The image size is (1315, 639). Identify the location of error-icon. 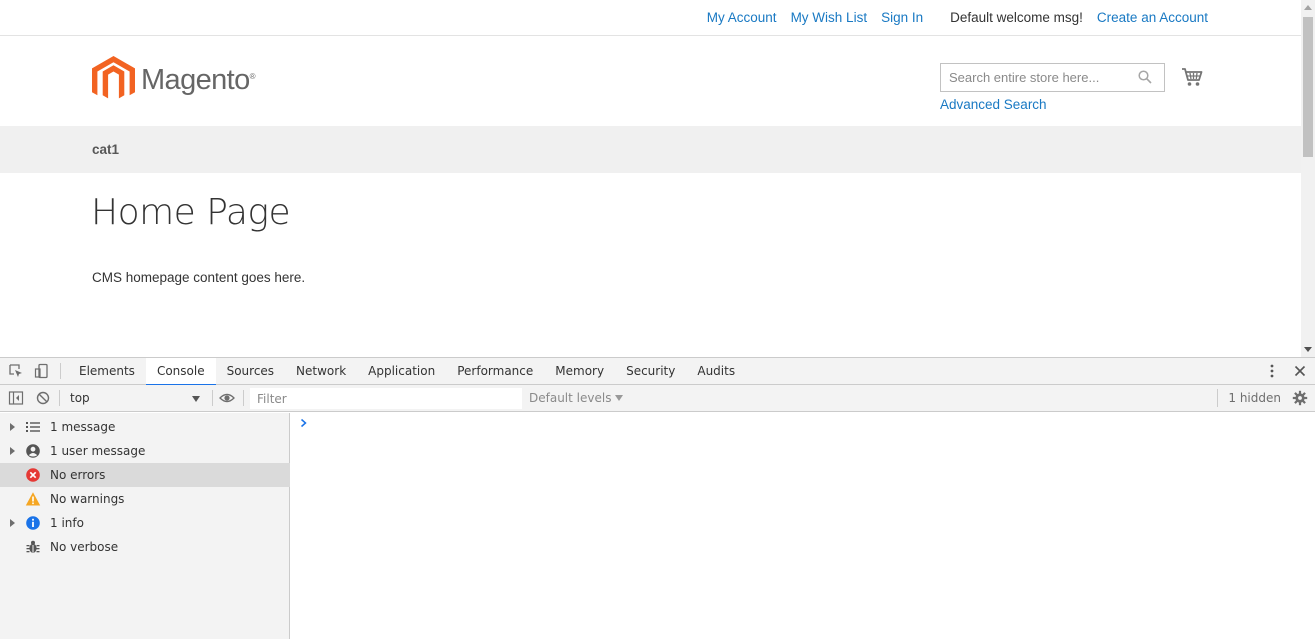
(33, 475).